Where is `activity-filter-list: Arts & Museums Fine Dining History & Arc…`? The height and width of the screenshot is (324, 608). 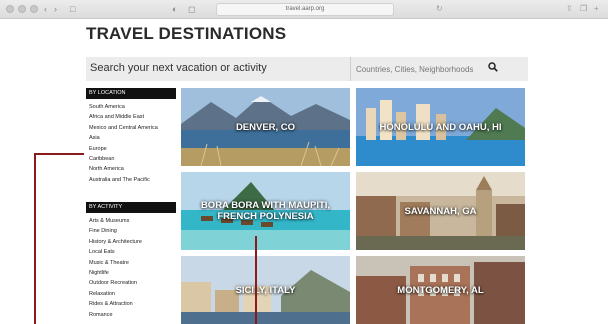 activity-filter-list: Arts & Museums Fine Dining History & Arc… is located at coordinates (132, 268).